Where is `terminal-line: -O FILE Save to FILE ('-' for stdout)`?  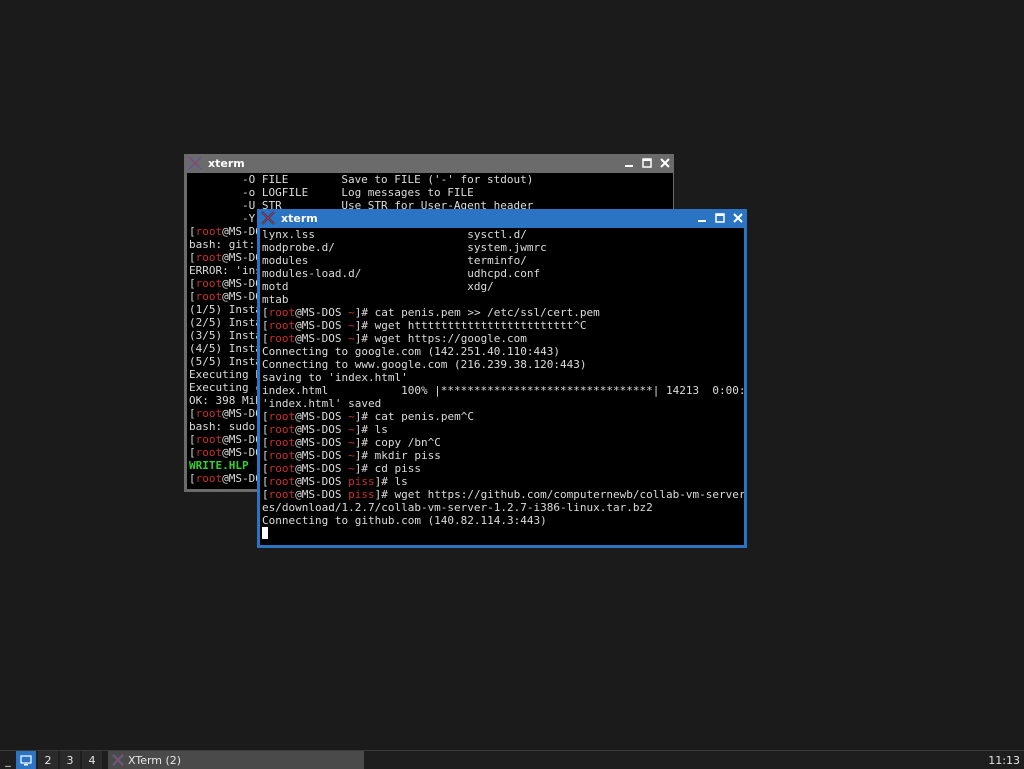 terminal-line: -O FILE Save to FILE ('-' for stdout) is located at coordinates (431, 179).